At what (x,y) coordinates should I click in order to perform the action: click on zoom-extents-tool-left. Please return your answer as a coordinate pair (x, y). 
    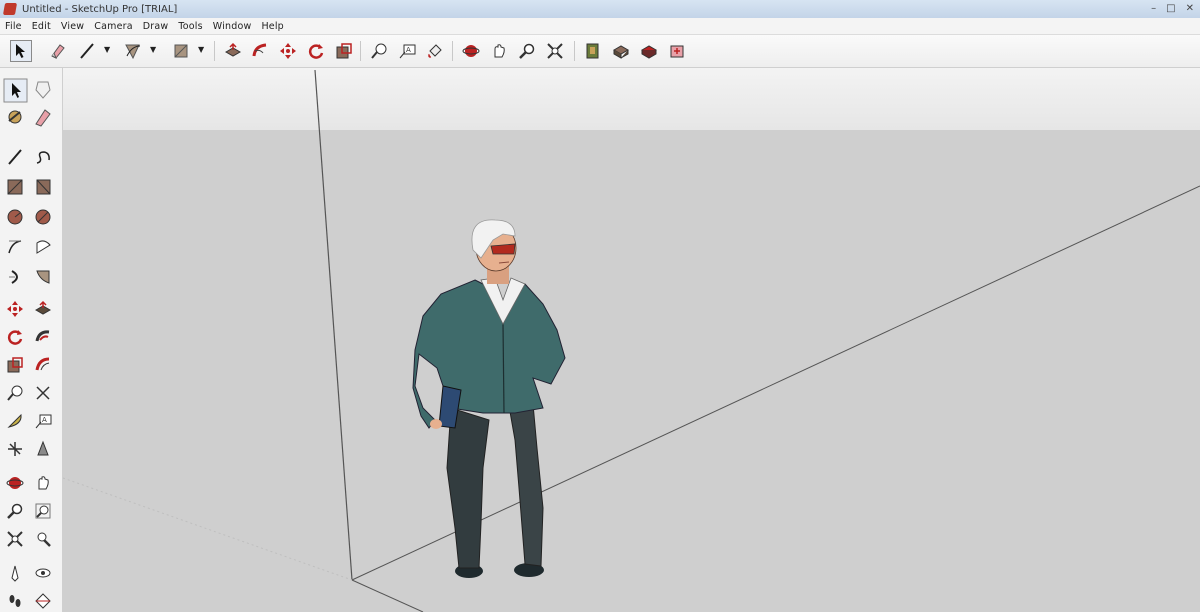
    Looking at the image, I should click on (15, 539).